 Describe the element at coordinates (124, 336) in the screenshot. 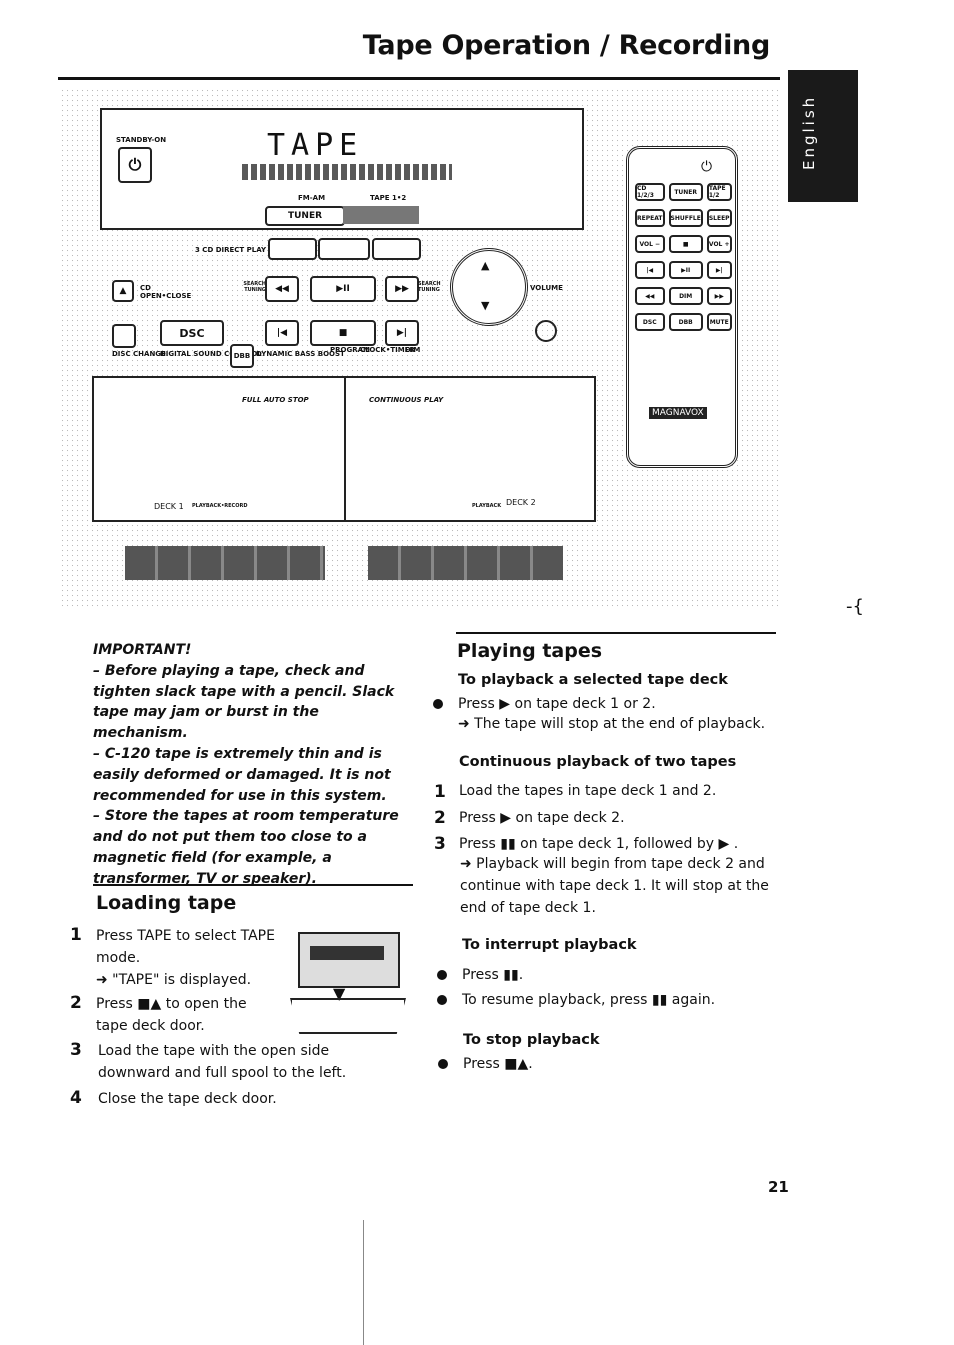

I see `disc-change-button` at that location.